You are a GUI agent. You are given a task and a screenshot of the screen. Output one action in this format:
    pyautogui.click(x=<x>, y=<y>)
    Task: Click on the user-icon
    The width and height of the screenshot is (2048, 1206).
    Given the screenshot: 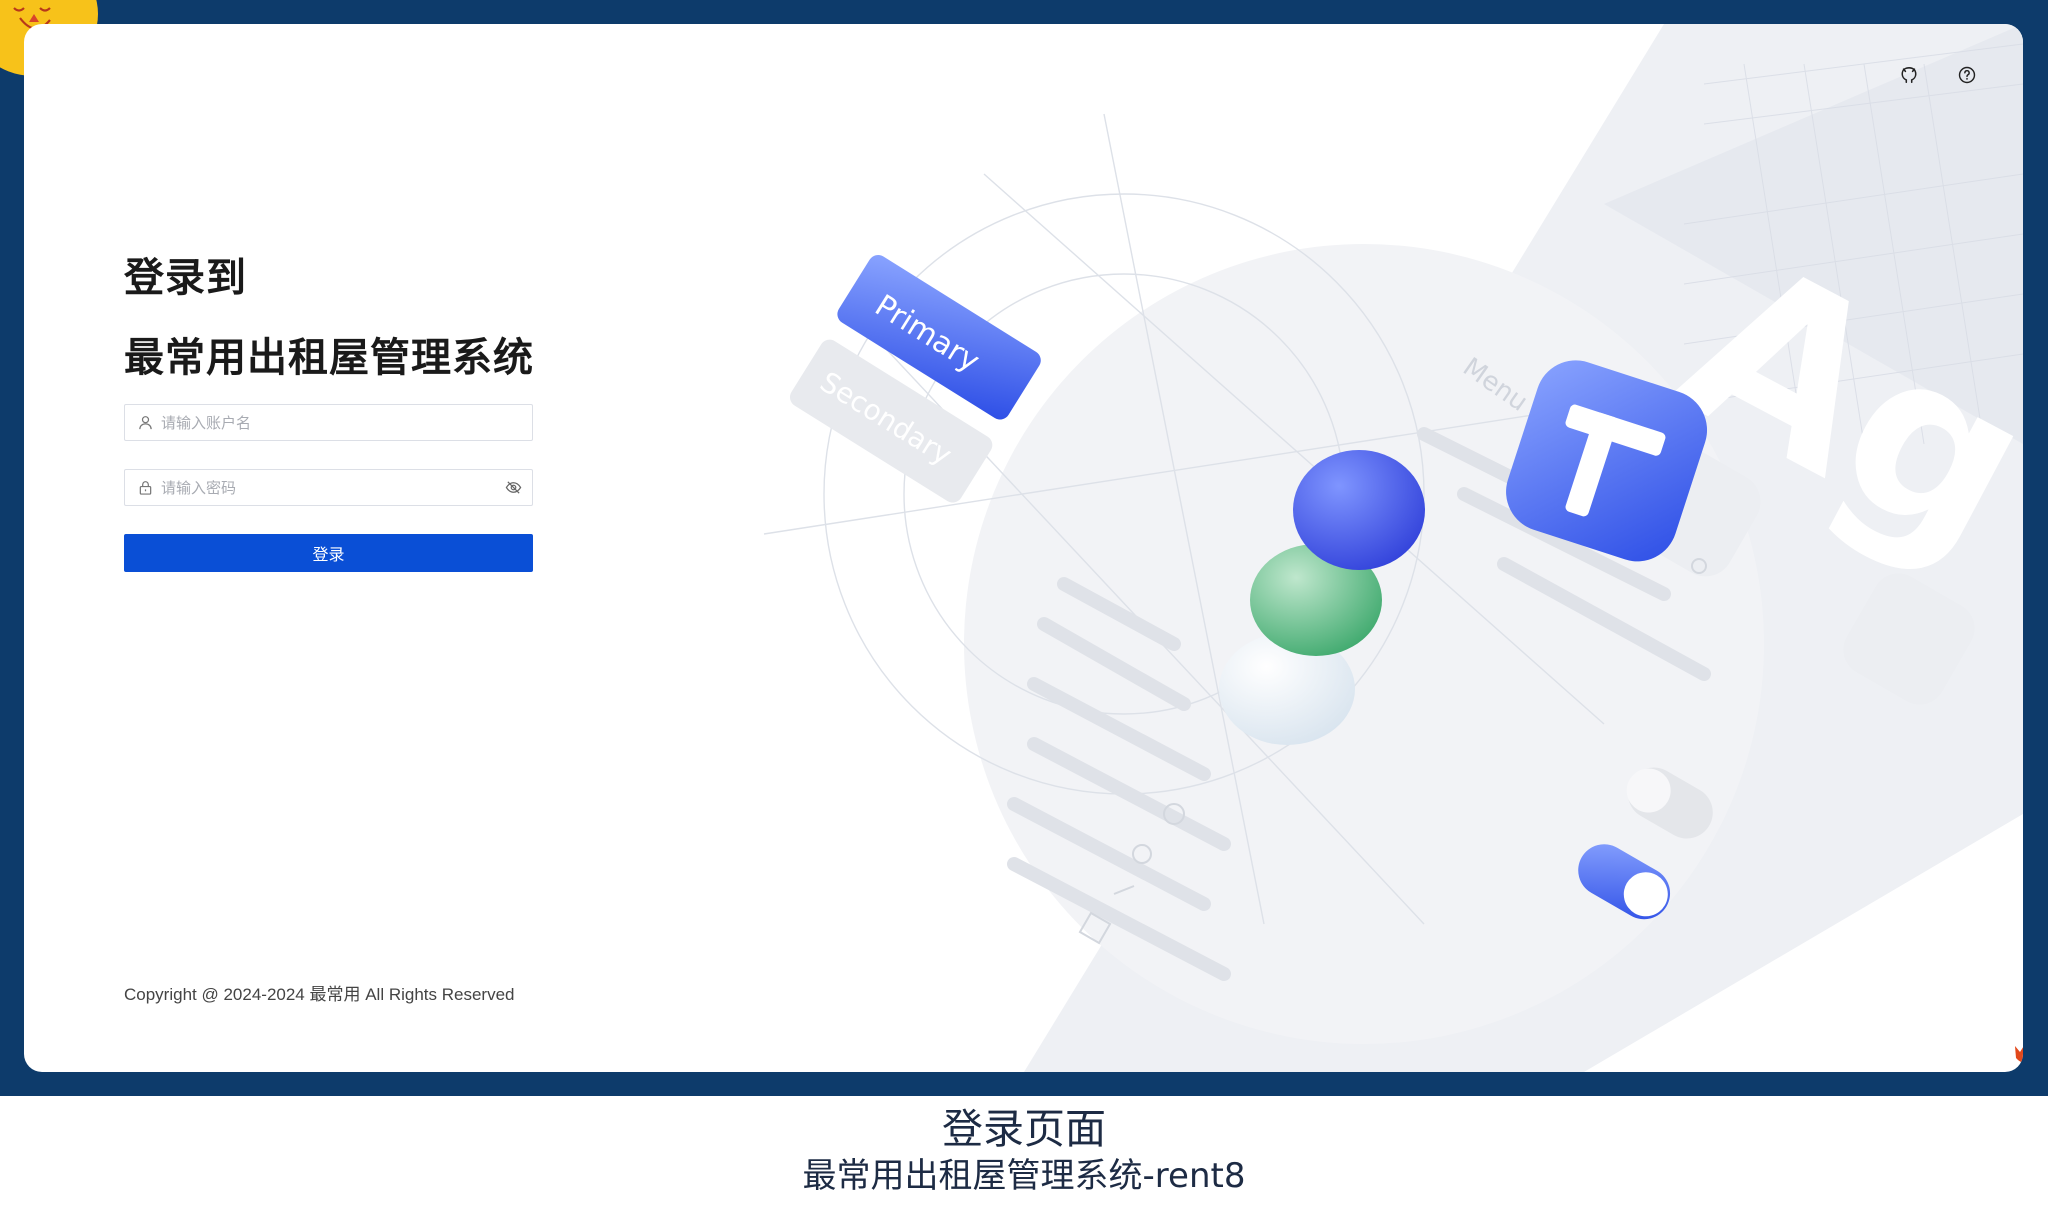 What is the action you would take?
    pyautogui.click(x=145, y=423)
    